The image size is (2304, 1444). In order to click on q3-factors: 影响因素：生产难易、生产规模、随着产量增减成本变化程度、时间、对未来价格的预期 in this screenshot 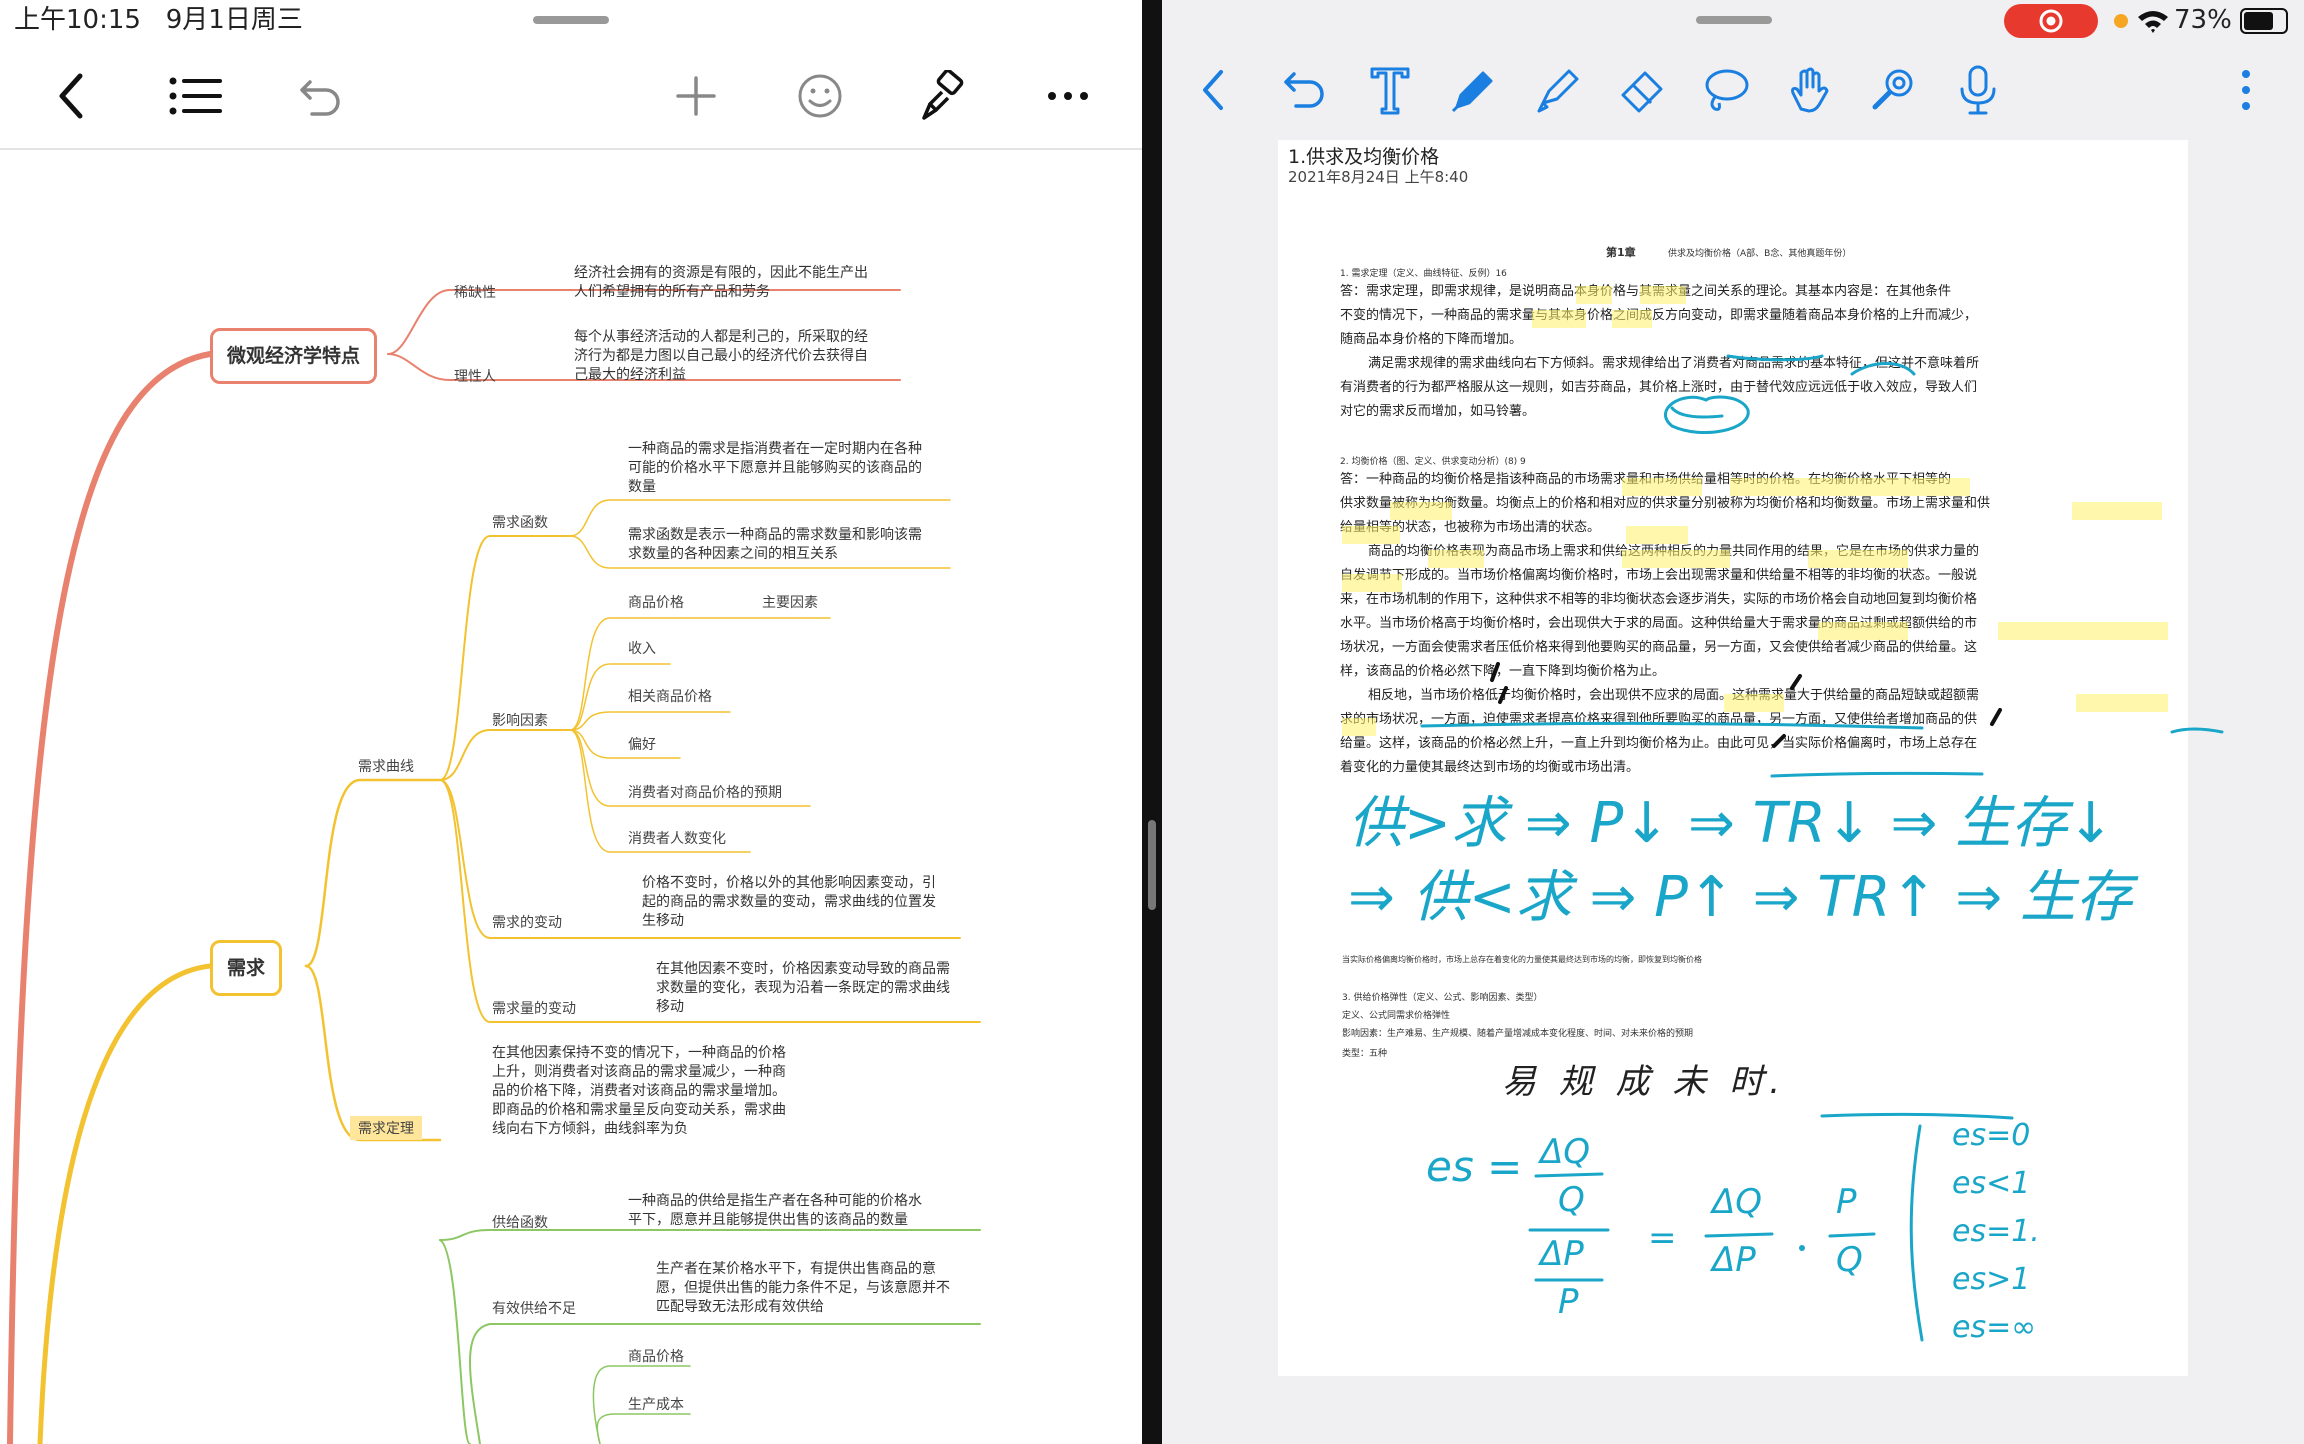, I will do `click(1518, 1034)`.